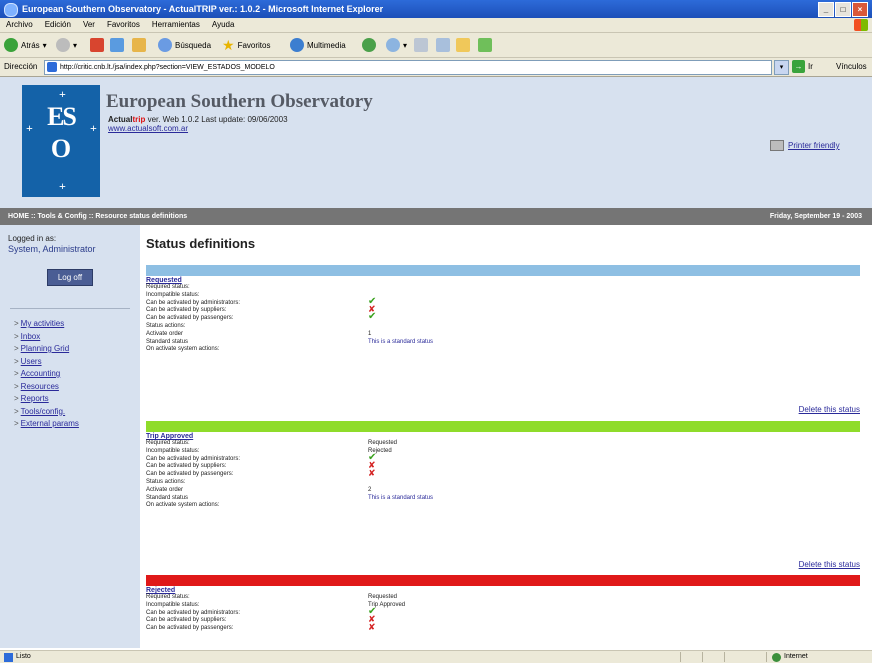 This screenshot has height=663, width=872. I want to click on back-button: Atrás ▾, so click(25, 45).